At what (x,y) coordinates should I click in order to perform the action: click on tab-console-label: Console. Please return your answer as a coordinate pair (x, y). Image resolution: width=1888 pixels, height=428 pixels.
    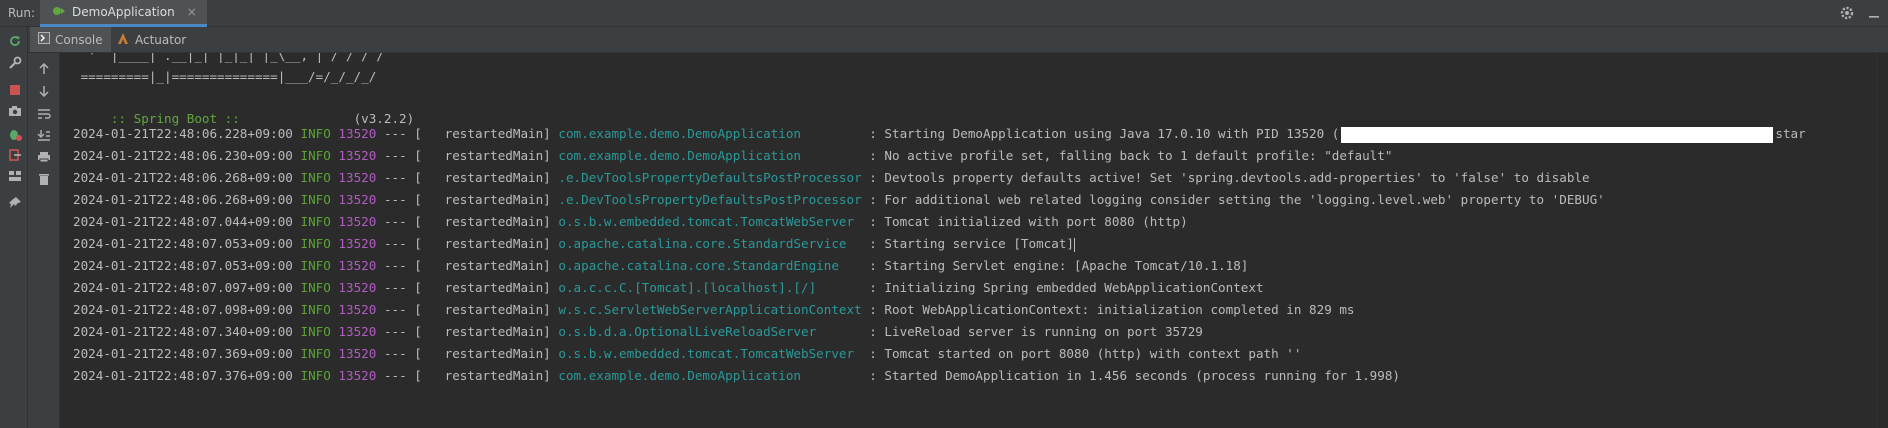
    Looking at the image, I should click on (79, 39).